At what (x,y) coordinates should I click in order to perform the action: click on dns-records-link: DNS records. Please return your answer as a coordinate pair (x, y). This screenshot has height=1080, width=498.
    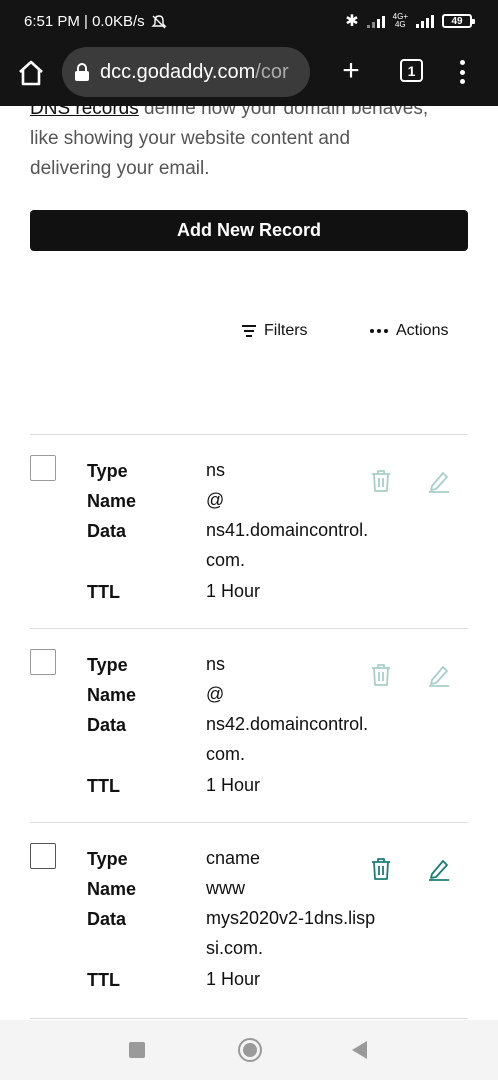
    Looking at the image, I should click on (84, 112).